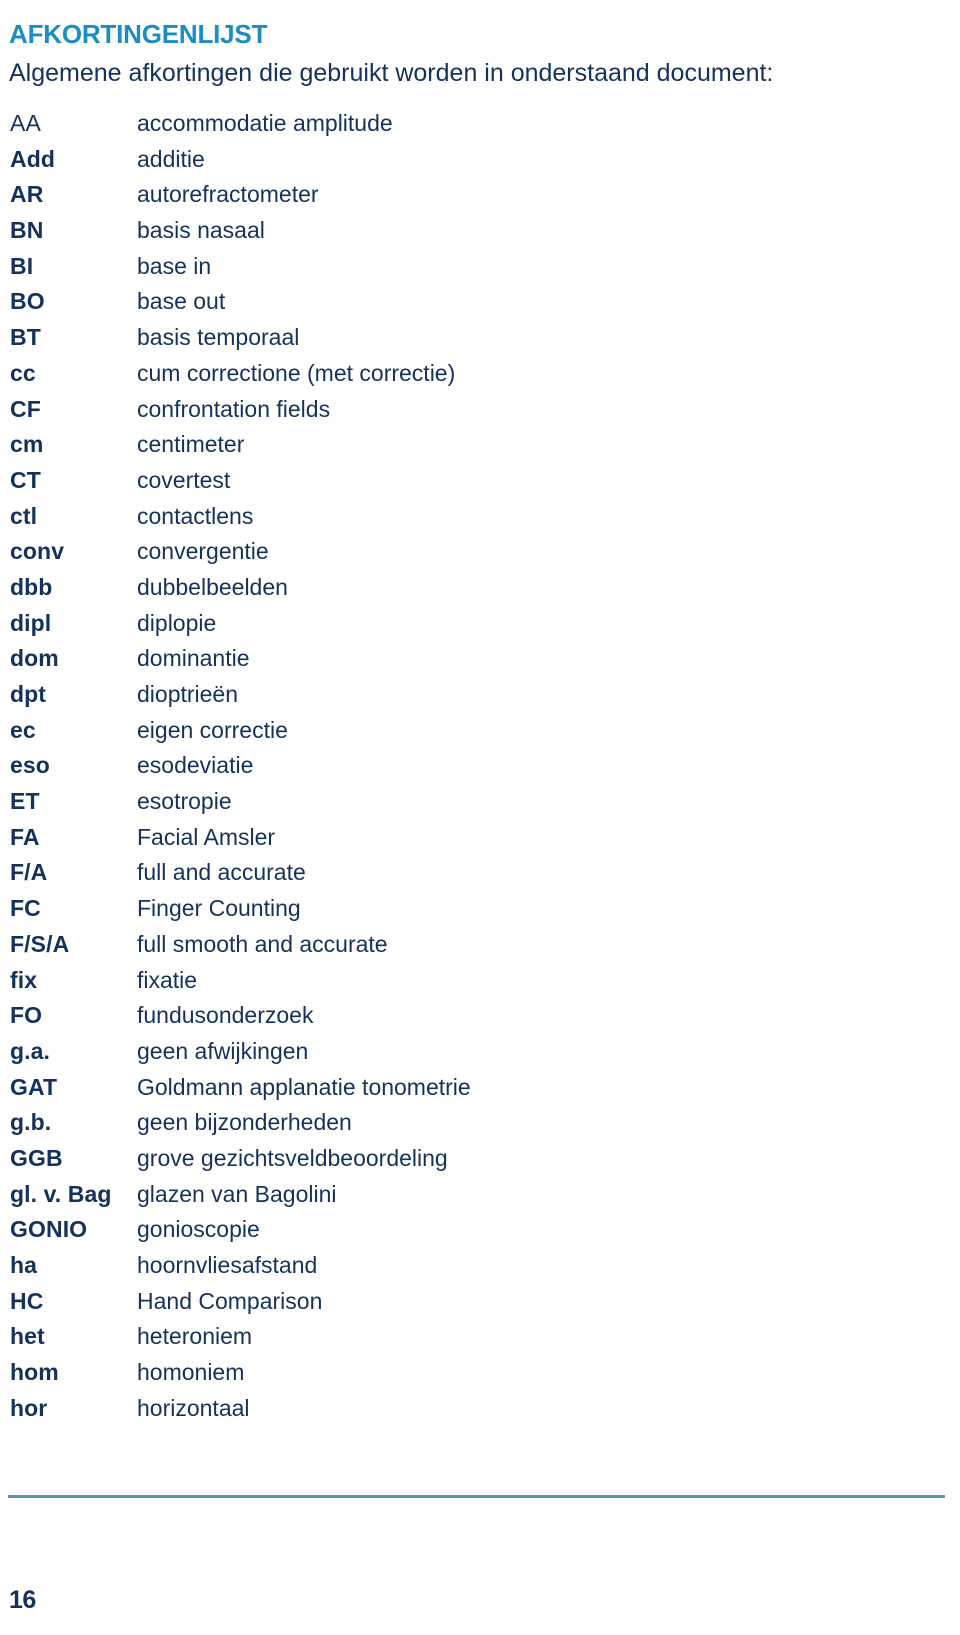  What do you see at coordinates (29, 1407) in the screenshot?
I see `abbreviation-term: hor` at bounding box center [29, 1407].